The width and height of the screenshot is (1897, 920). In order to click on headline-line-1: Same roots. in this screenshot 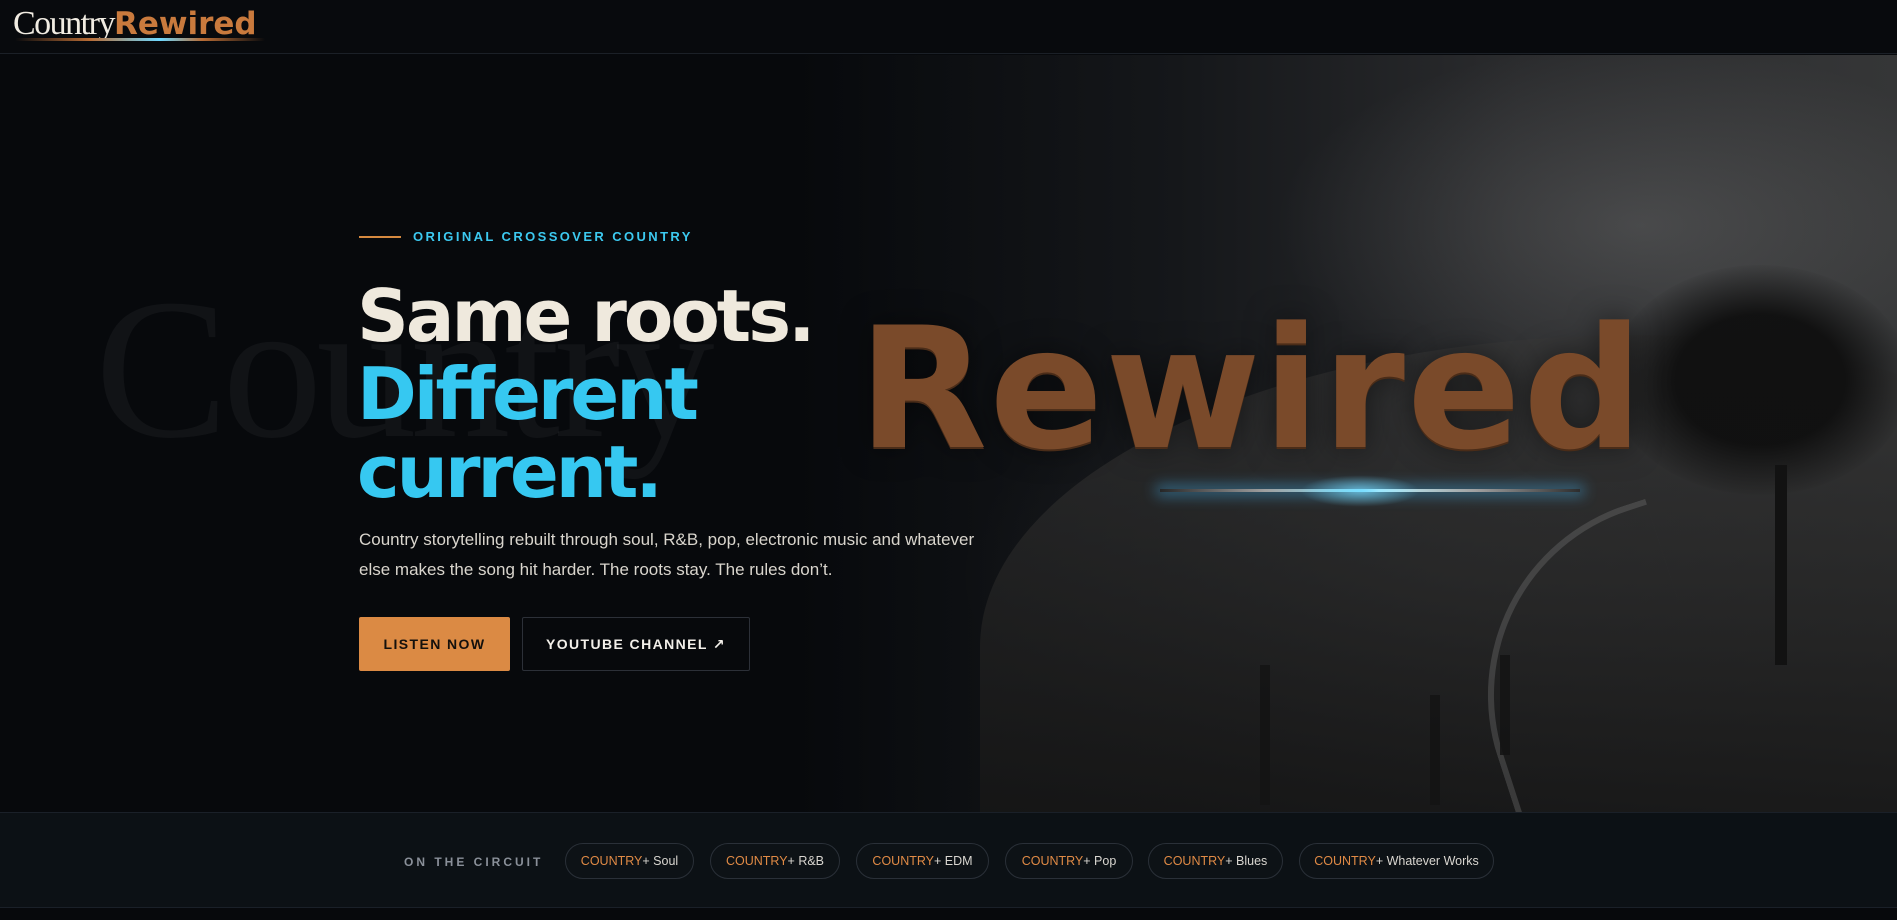, I will do `click(586, 316)`.